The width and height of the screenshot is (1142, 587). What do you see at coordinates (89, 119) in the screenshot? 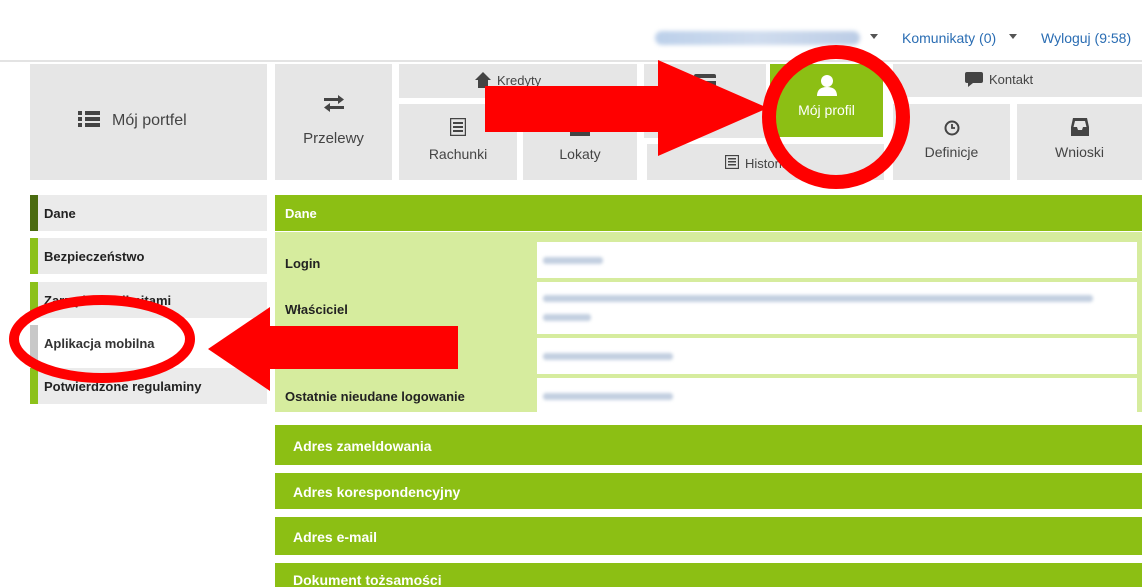
I see `list-icon` at bounding box center [89, 119].